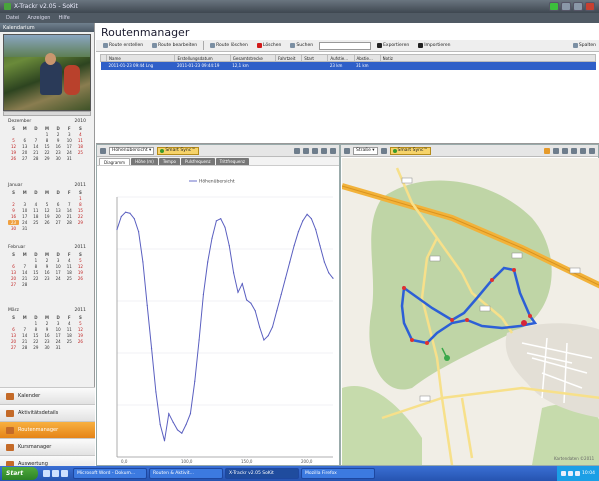 Image resolution: width=599 pixels, height=481 pixels. Describe the element at coordinates (289, 58) in the screenshot. I see `column-header: Fahrtzeit` at that location.